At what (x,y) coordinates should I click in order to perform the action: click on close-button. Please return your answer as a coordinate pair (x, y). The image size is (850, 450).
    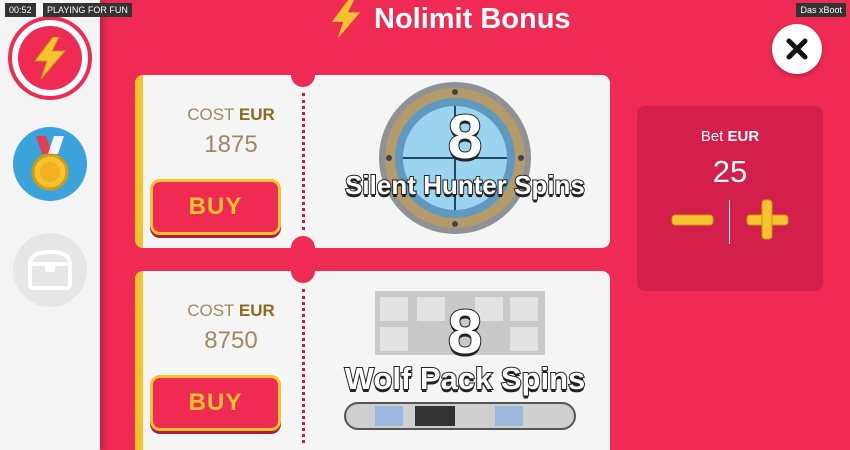
    Looking at the image, I should click on (797, 49).